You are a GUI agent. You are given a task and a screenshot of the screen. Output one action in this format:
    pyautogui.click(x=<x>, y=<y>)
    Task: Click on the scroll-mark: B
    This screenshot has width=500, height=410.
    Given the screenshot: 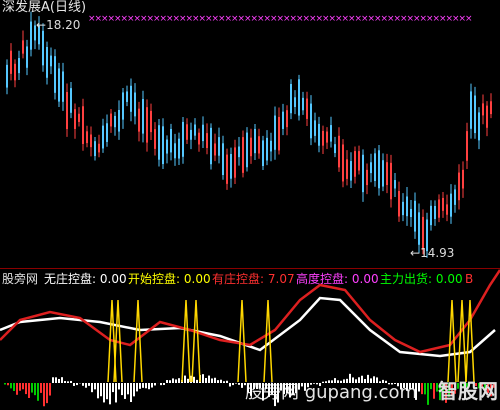 What is the action you would take?
    pyautogui.click(x=469, y=279)
    